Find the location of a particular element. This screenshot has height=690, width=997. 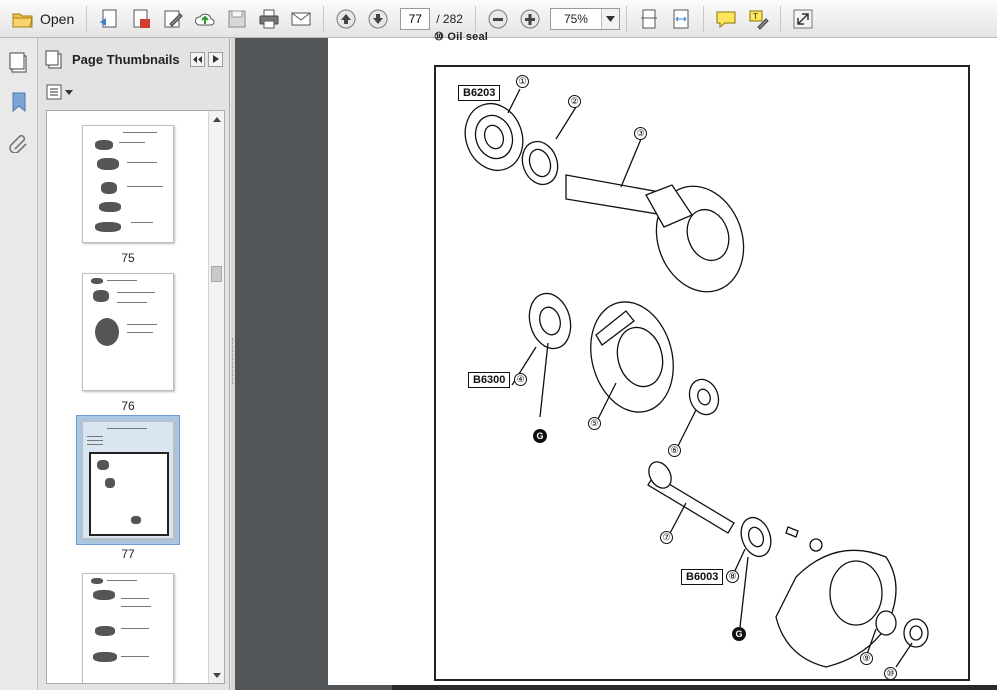

zoom-value: 75% is located at coordinates (575, 18).